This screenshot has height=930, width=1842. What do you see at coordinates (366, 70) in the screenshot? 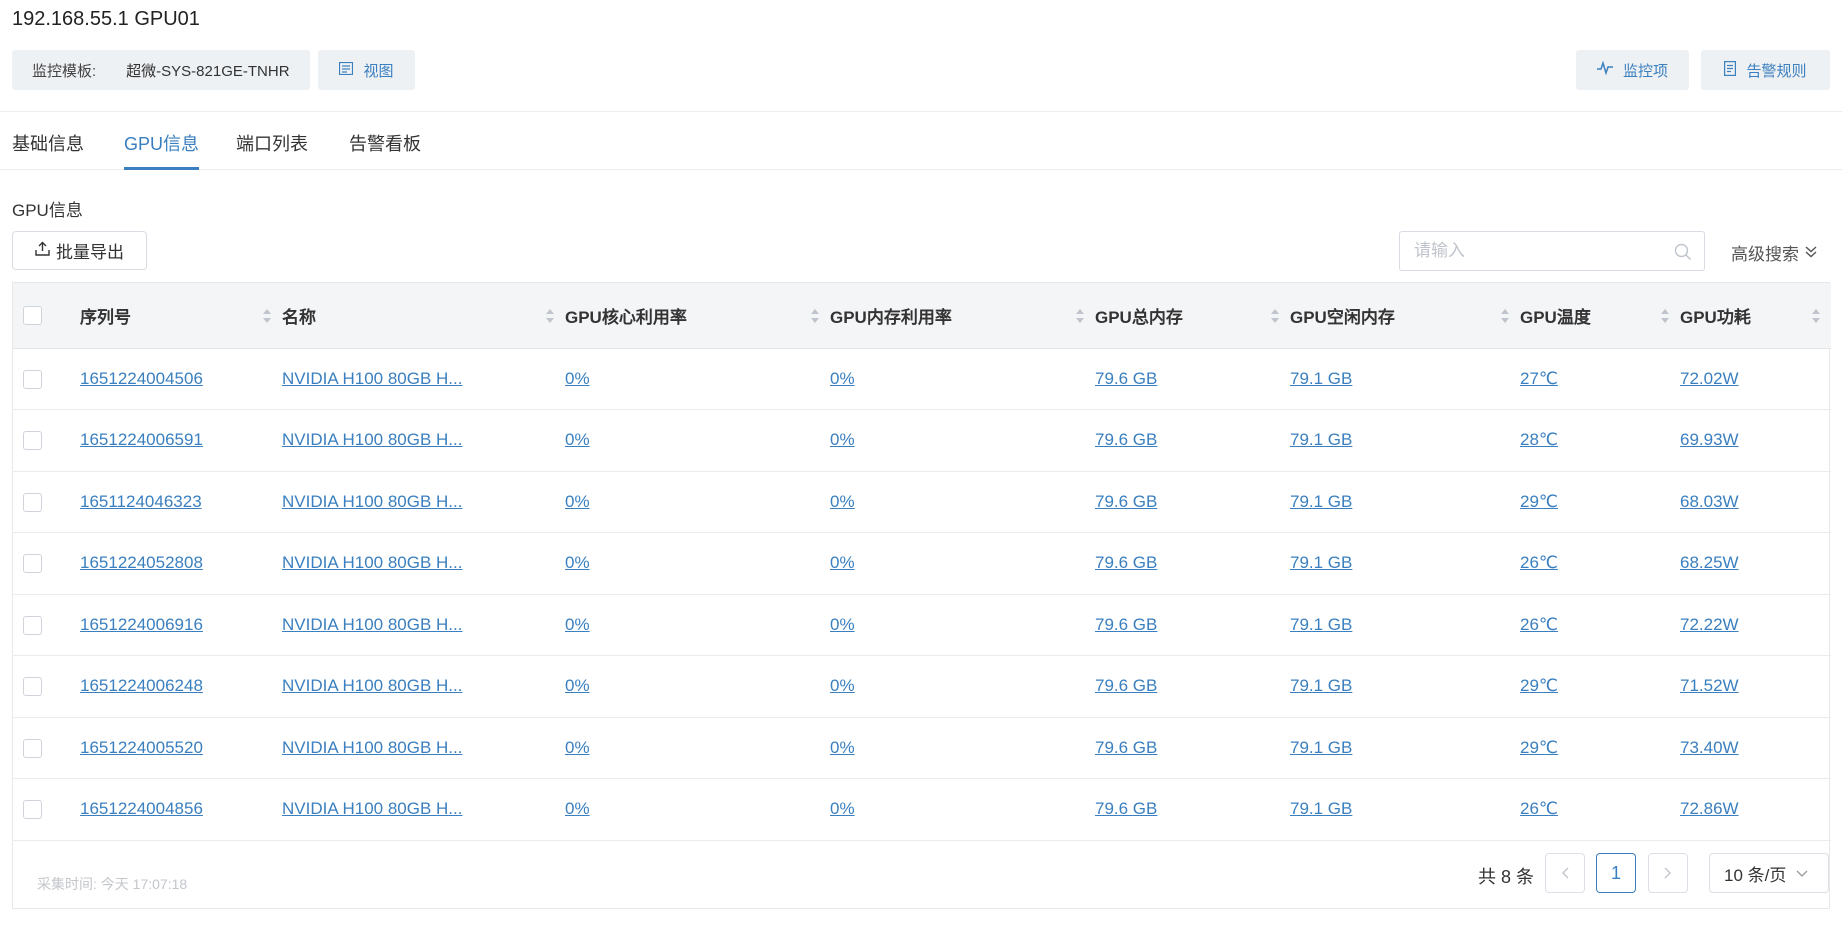
I see `view-button: 视图` at bounding box center [366, 70].